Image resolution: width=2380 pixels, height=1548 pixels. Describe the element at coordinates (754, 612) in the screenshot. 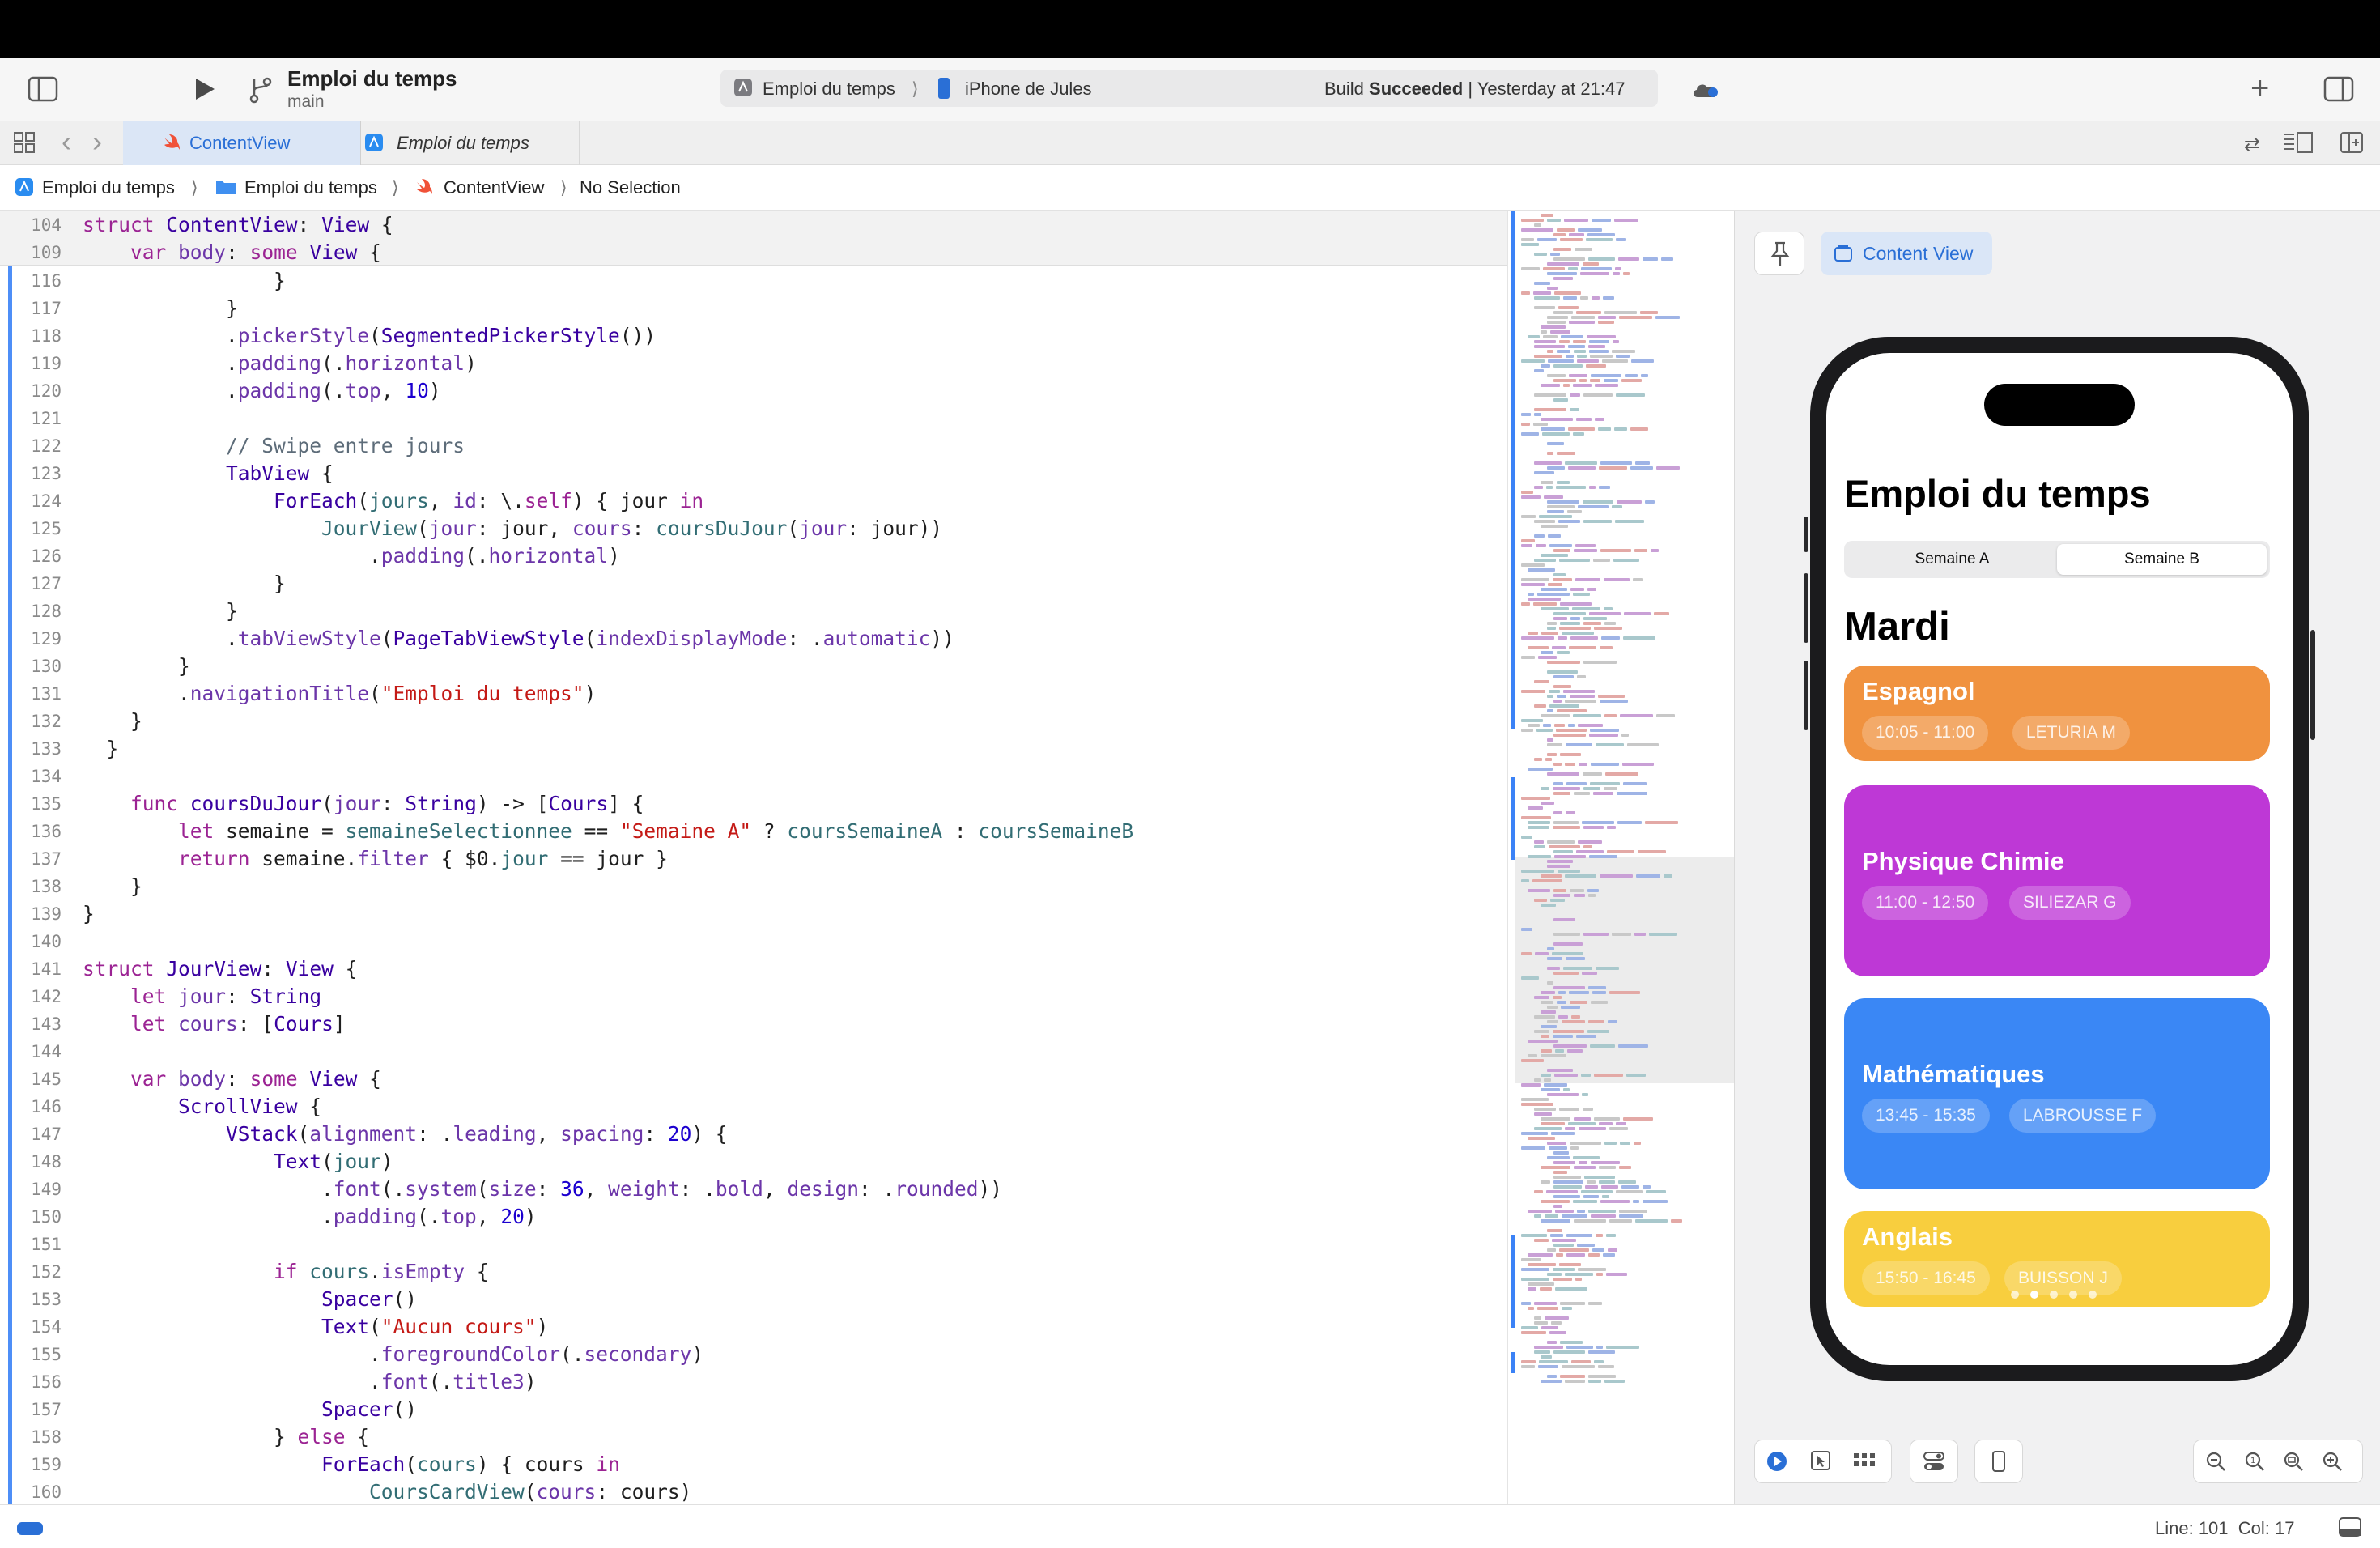

I see `code-line: 128 }` at that location.